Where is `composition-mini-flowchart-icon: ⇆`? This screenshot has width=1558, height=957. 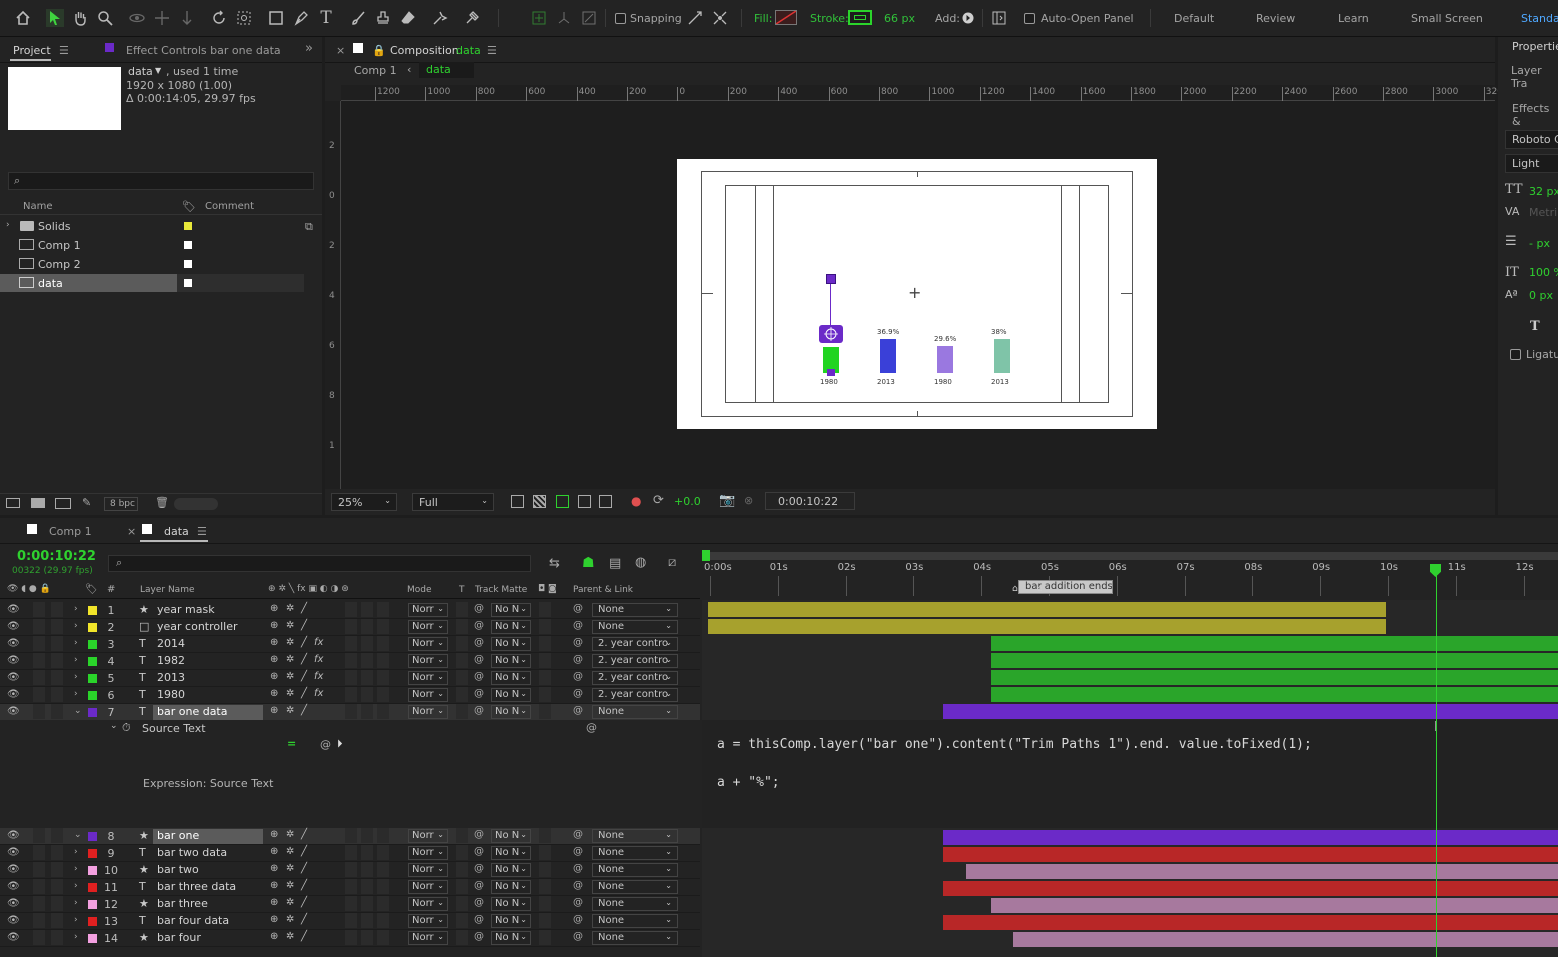 composition-mini-flowchart-icon: ⇆ is located at coordinates (554, 563).